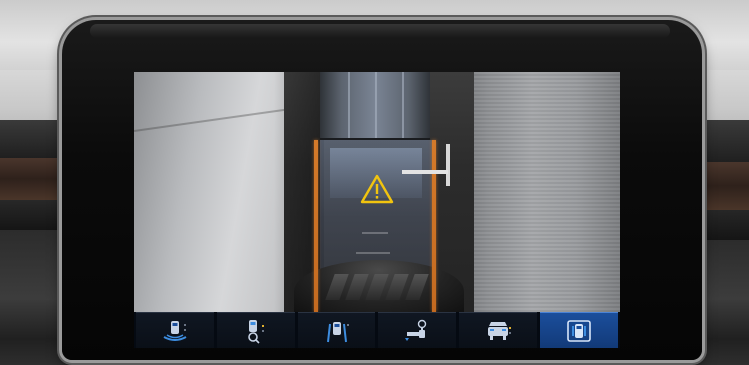  What do you see at coordinates (377, 330) in the screenshot?
I see `camera-view-toolbar` at bounding box center [377, 330].